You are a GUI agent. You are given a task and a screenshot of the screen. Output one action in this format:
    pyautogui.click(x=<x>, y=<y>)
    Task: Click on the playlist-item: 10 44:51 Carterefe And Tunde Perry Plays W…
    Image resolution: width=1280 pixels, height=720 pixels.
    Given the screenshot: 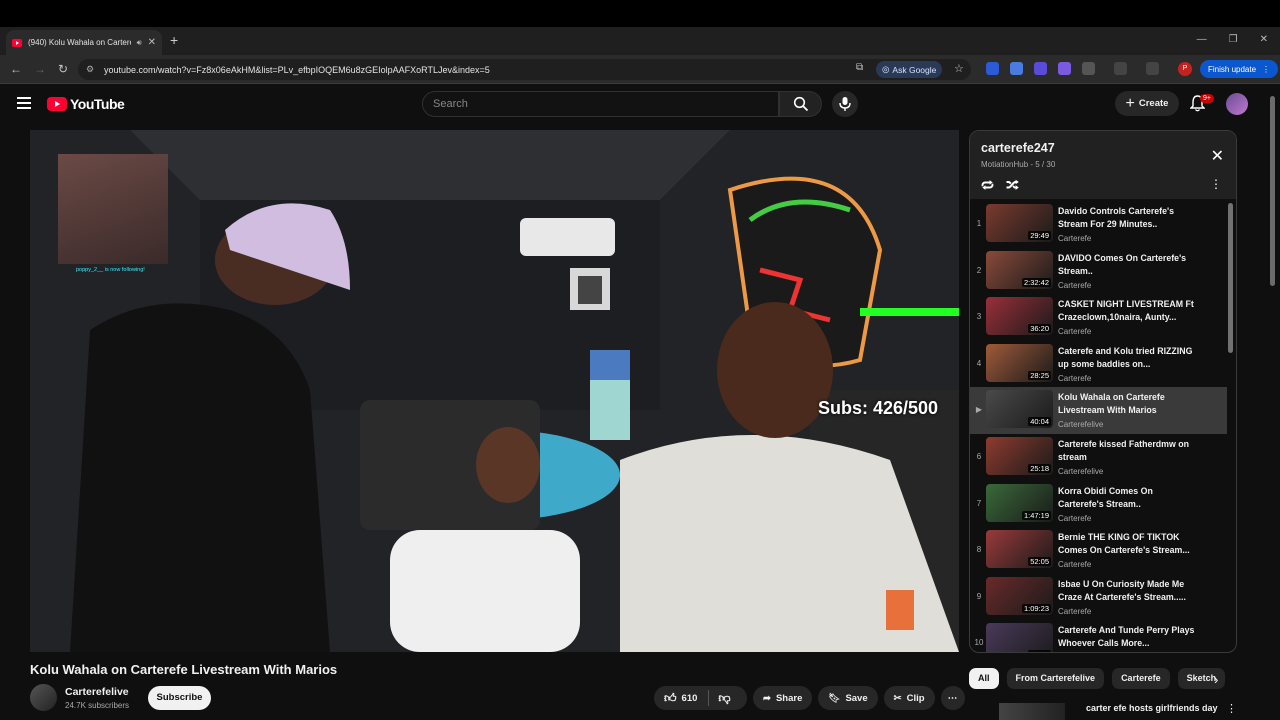 What is the action you would take?
    pyautogui.click(x=1098, y=636)
    